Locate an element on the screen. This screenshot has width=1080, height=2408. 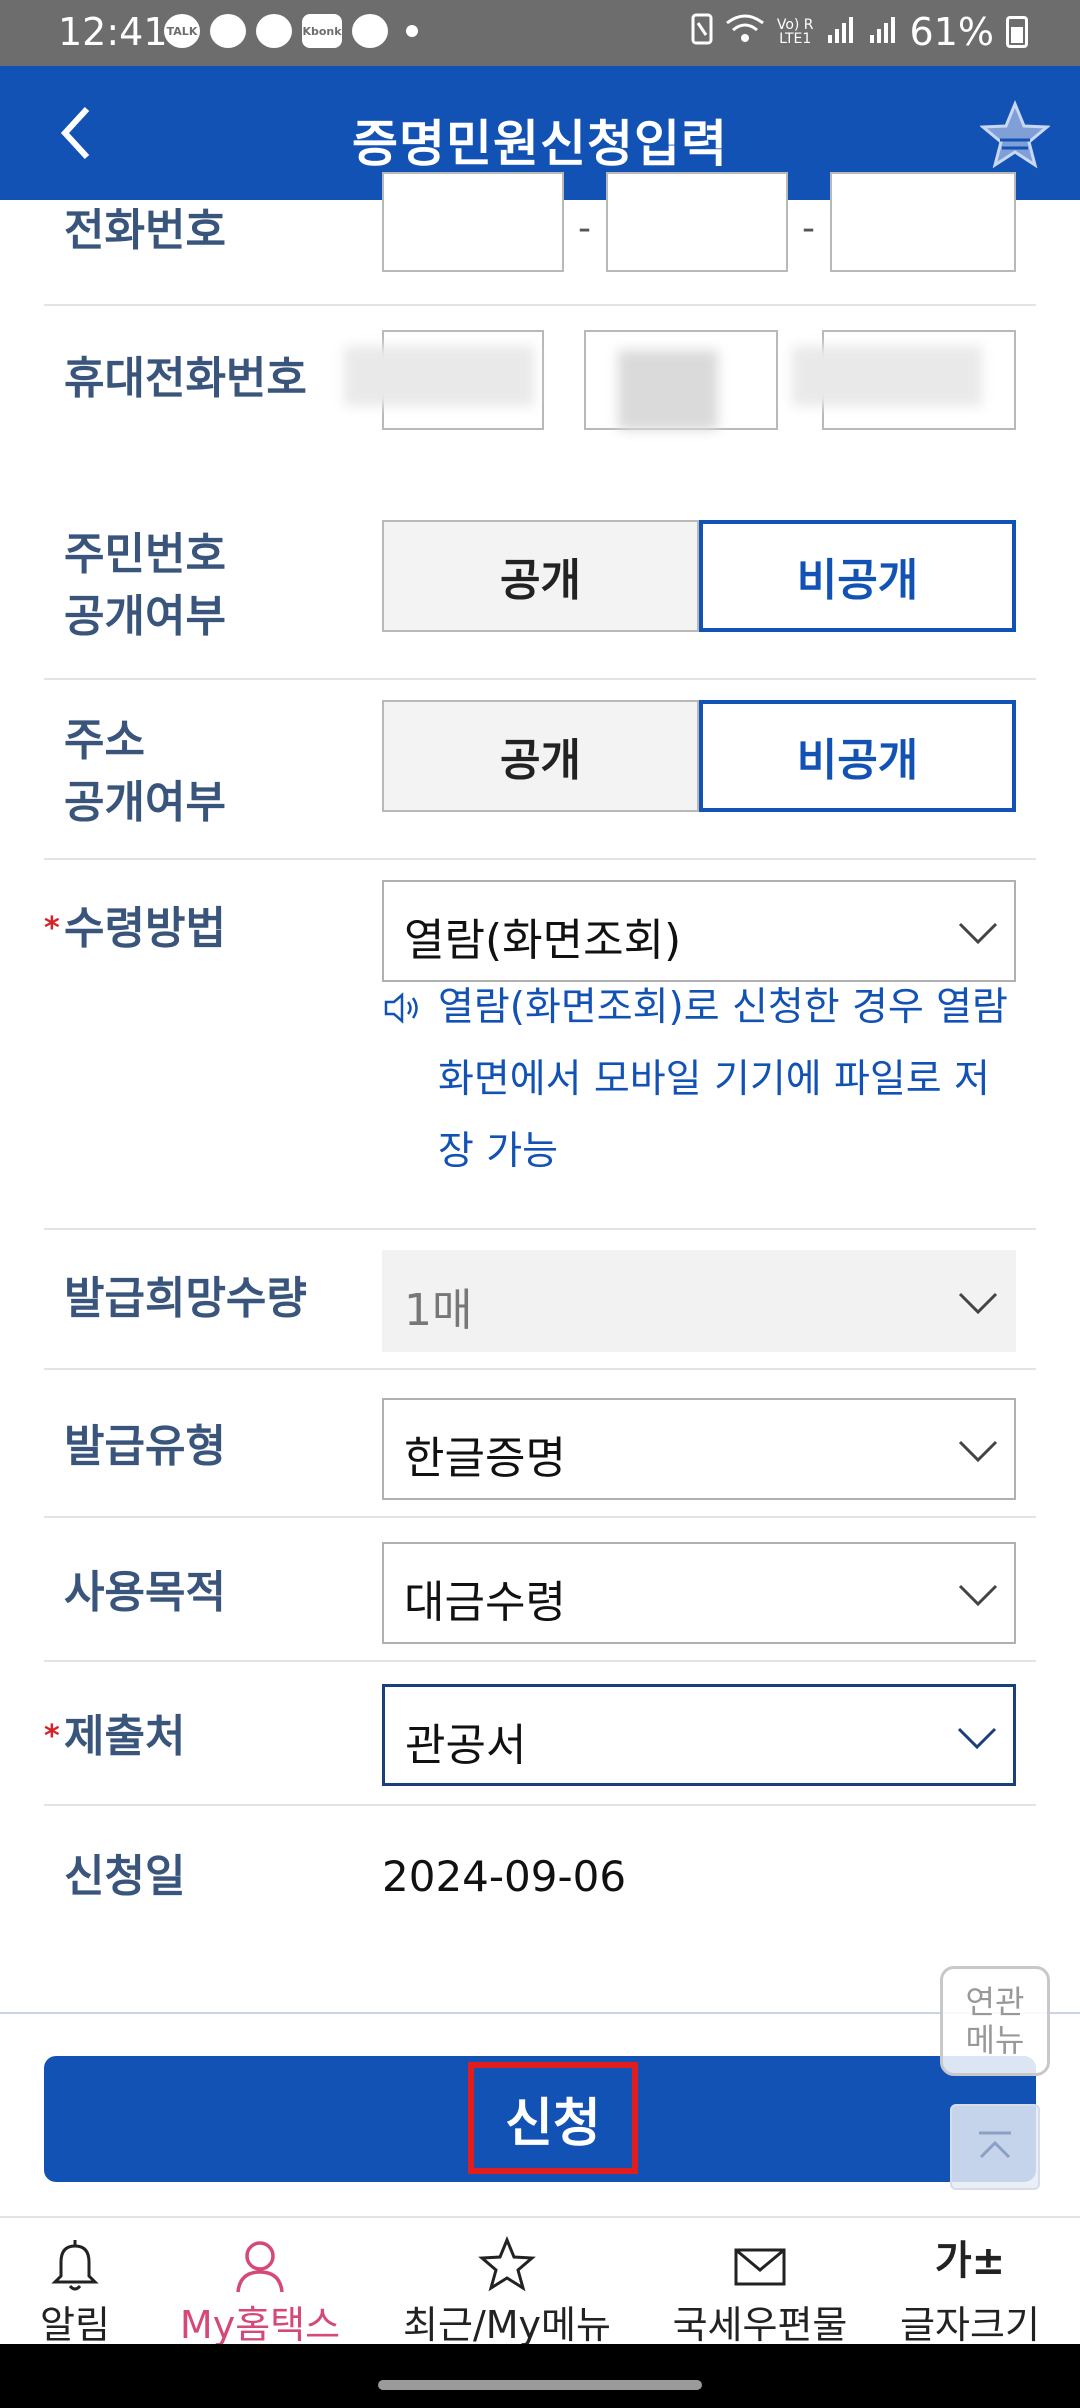
apply-date-row: 신청일 2024-09-06 is located at coordinates (540, 1876).